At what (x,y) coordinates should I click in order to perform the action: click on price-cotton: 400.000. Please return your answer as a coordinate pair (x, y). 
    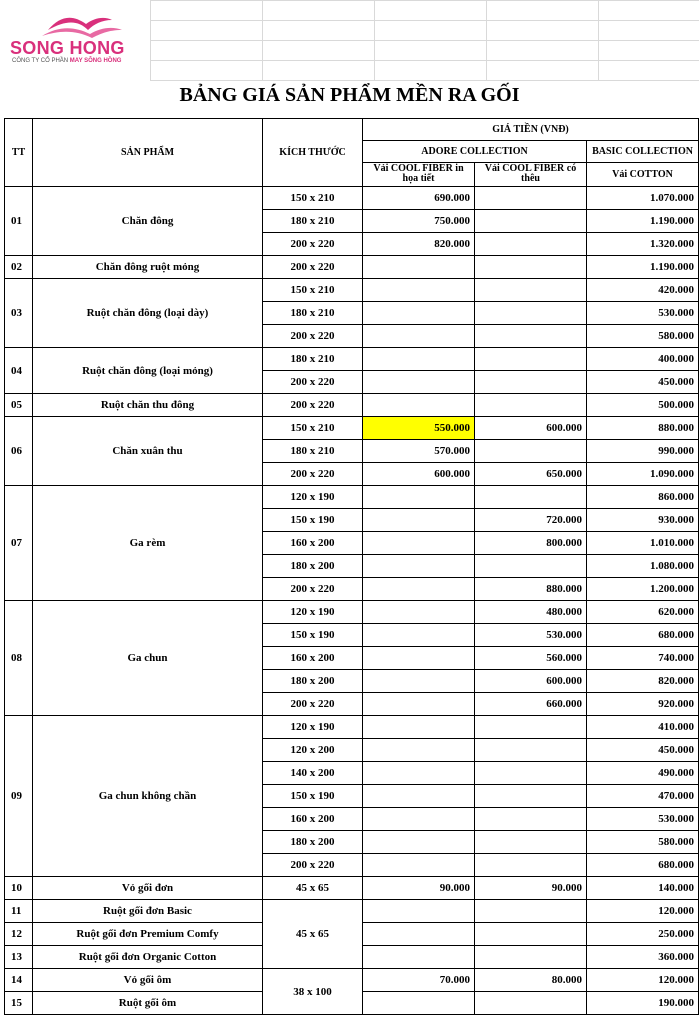
    Looking at the image, I should click on (642, 359).